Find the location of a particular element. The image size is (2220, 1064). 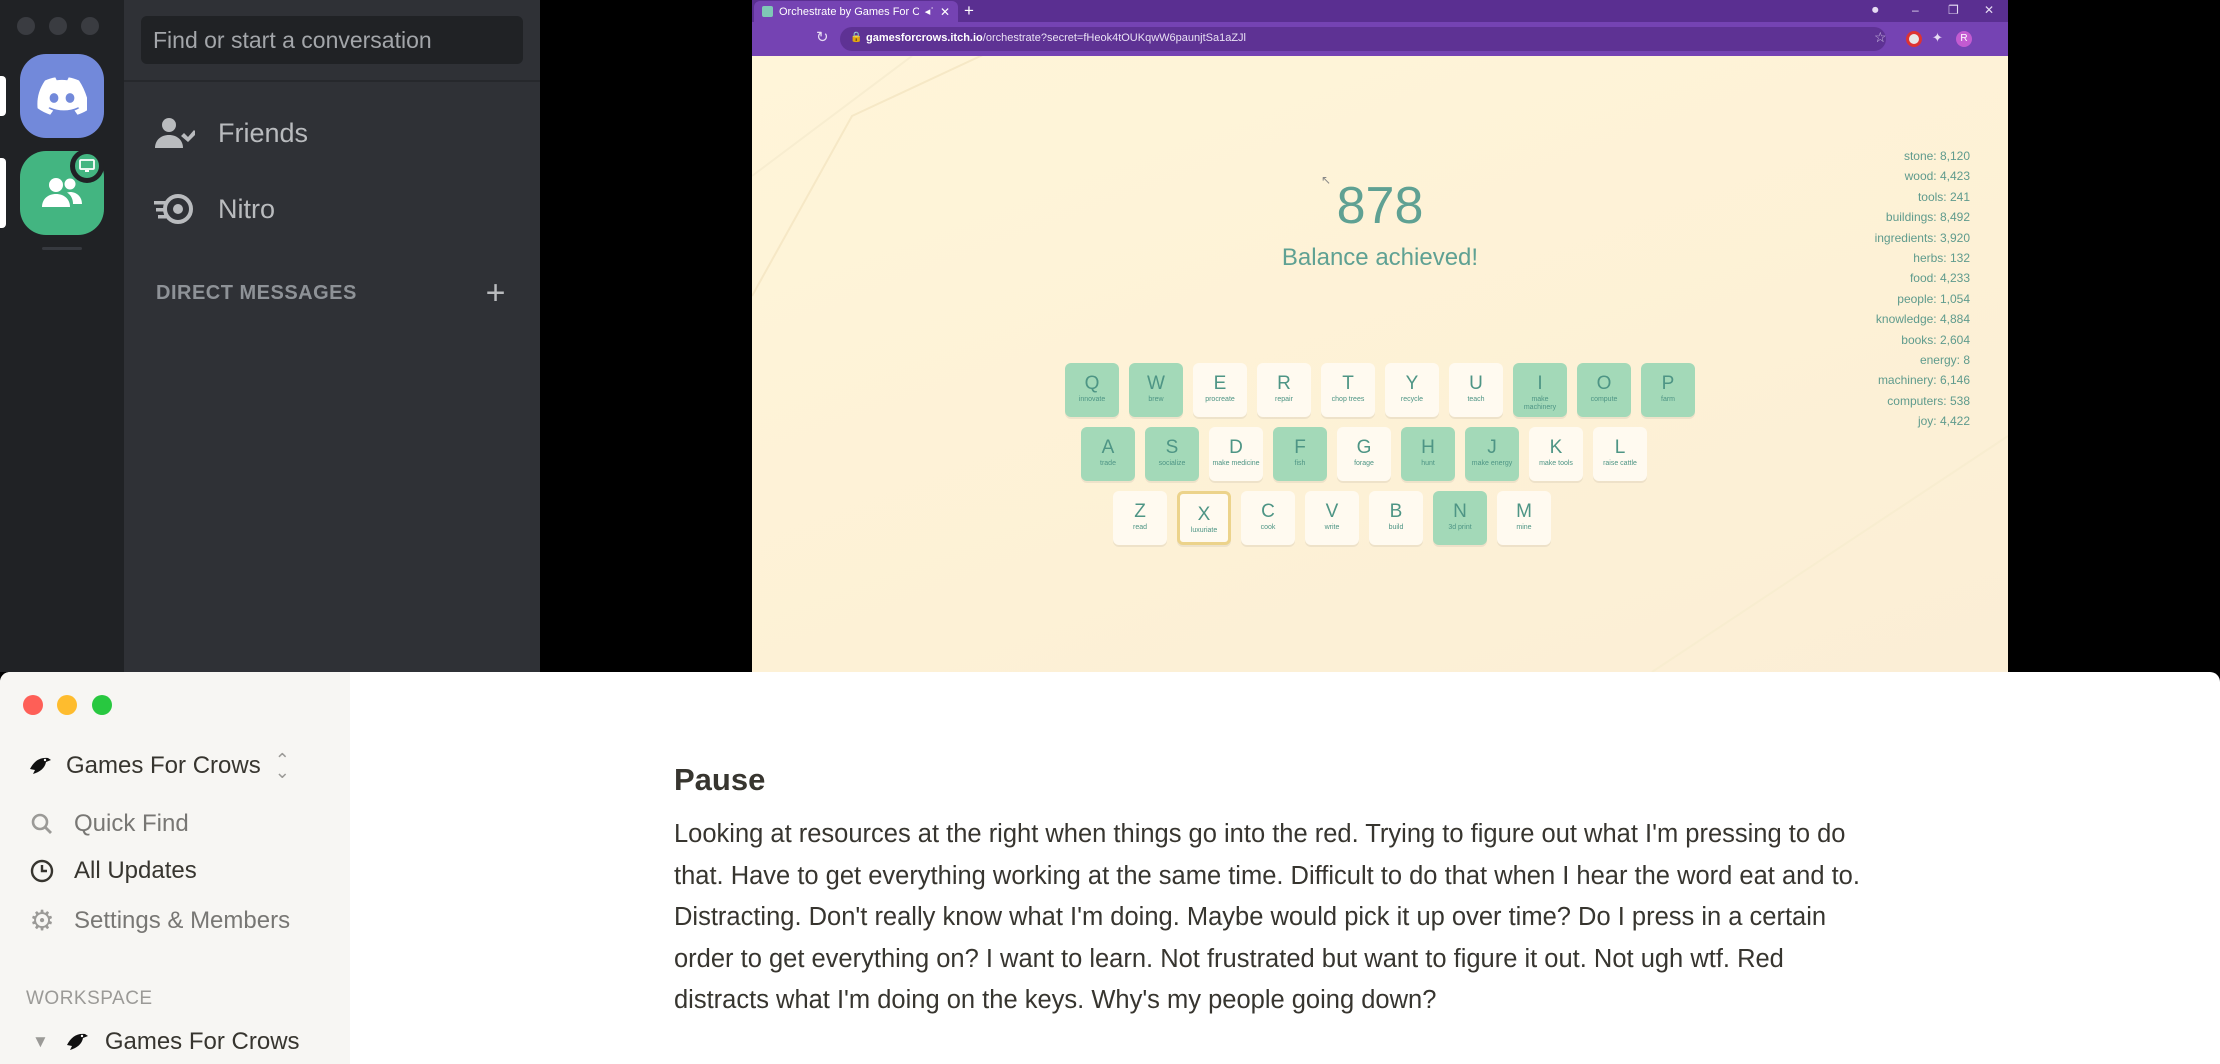

key-action-label: forage is located at coordinates (1364, 463).